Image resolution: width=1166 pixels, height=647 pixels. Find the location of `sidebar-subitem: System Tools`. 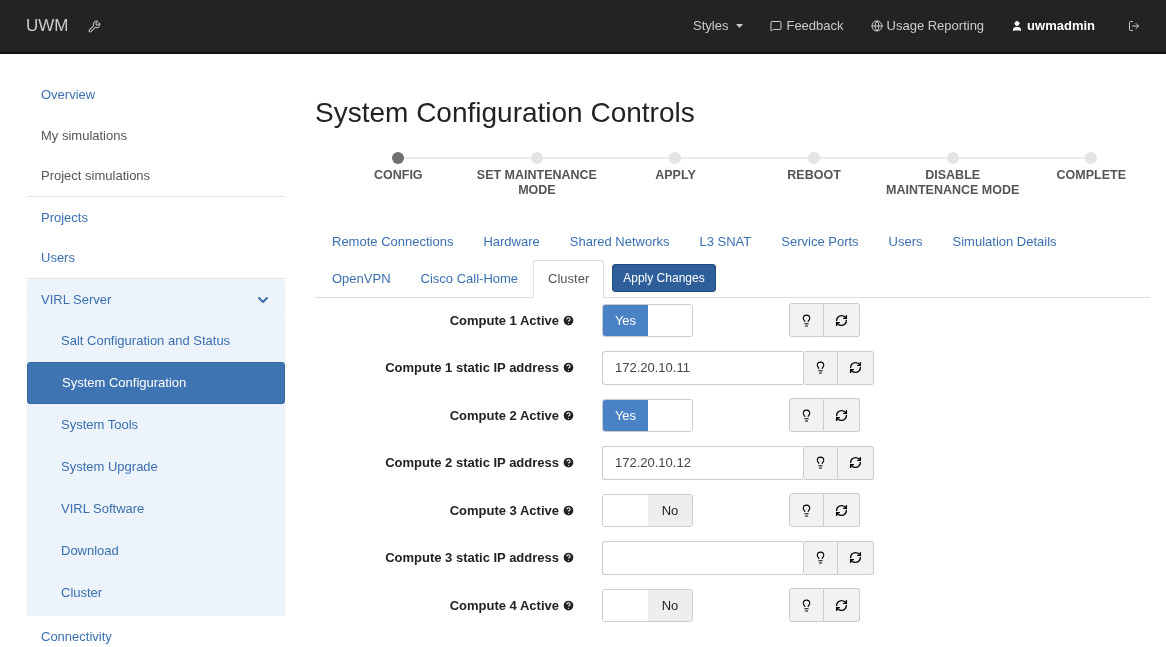

sidebar-subitem: System Tools is located at coordinates (156, 425).